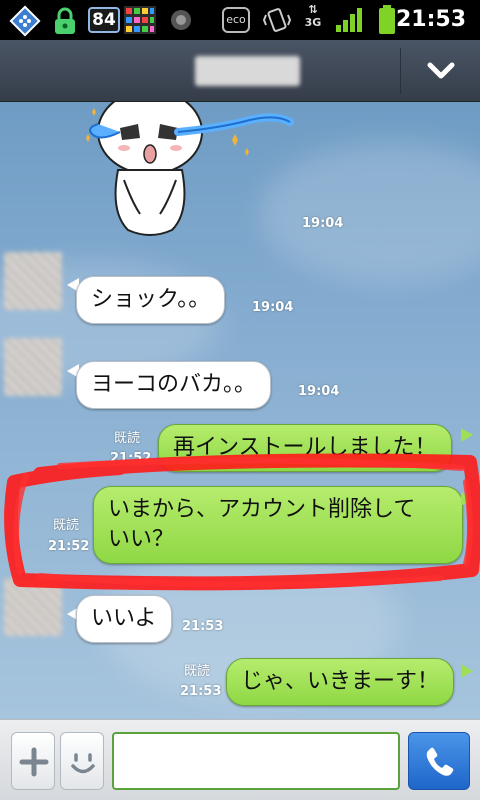 The width and height of the screenshot is (480, 800). I want to click on plus-icon, so click(34, 762).